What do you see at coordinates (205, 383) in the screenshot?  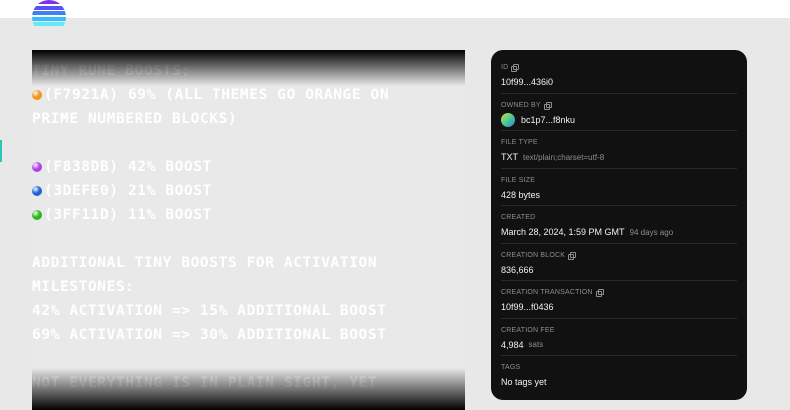 I see `preview-line-text: NOT EVERYTHING IS IN PLAIN SIGHT, YET` at bounding box center [205, 383].